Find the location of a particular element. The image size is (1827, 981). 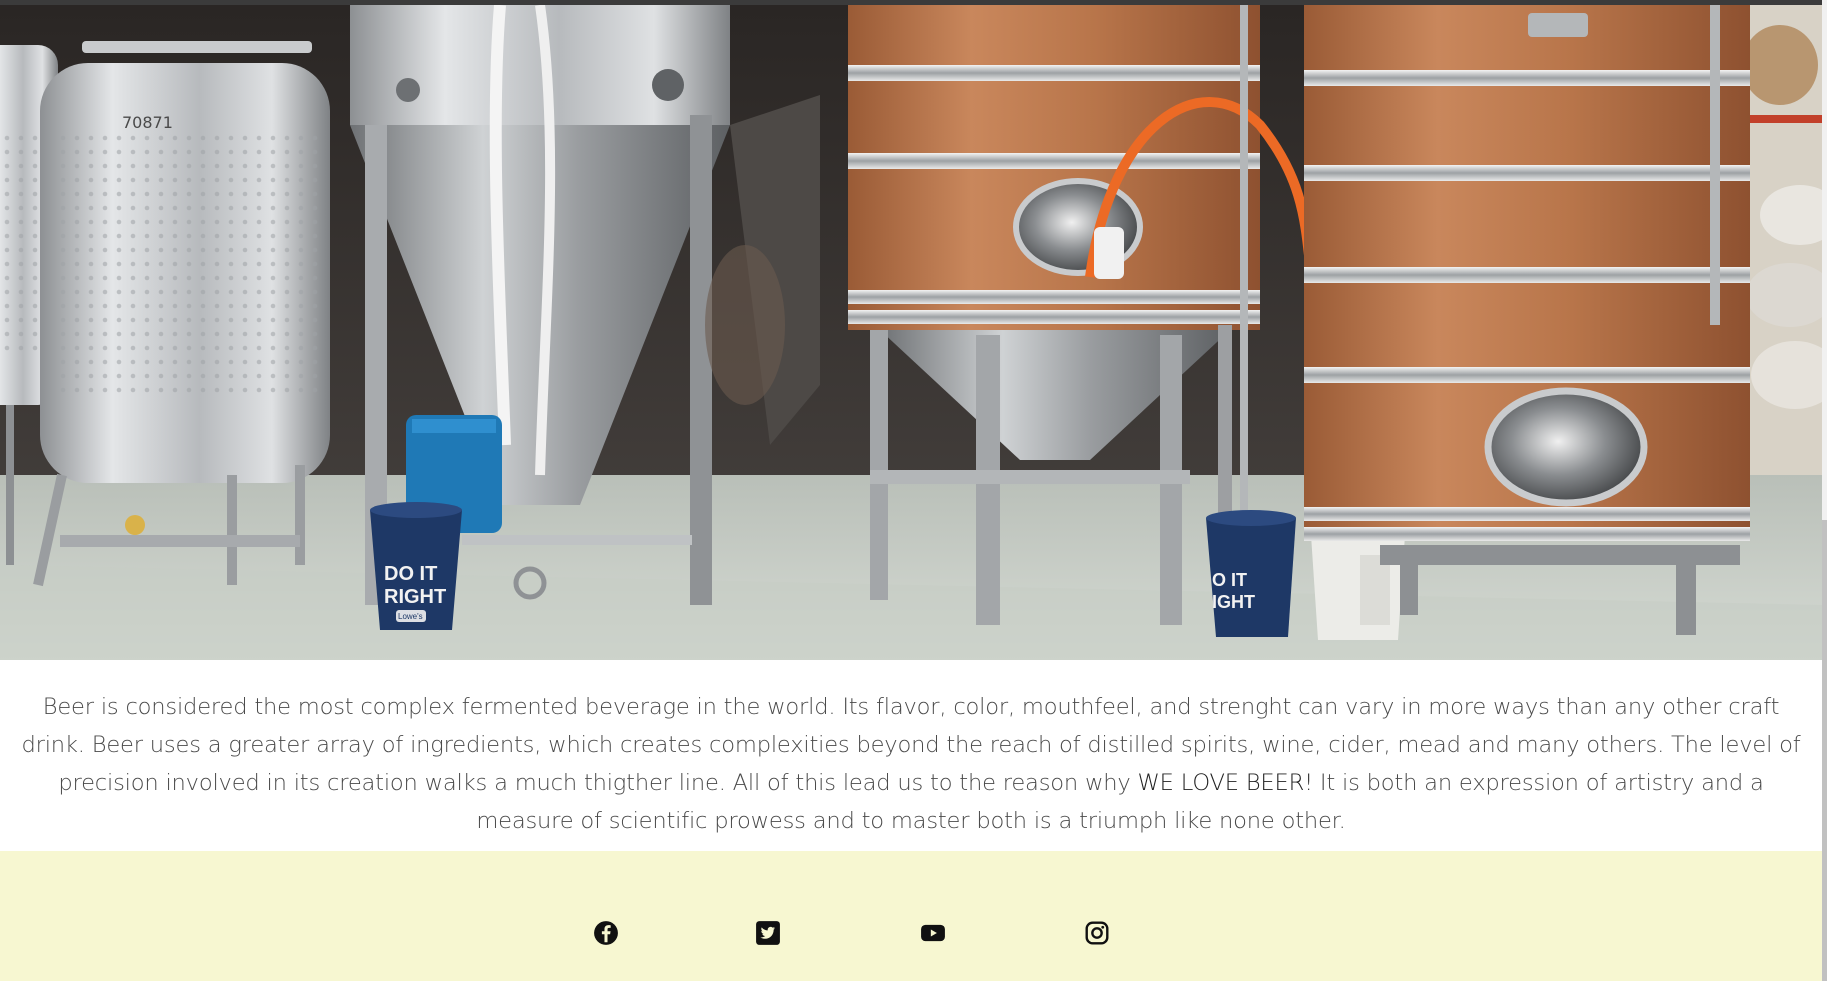

youtube-icon is located at coordinates (933, 933).